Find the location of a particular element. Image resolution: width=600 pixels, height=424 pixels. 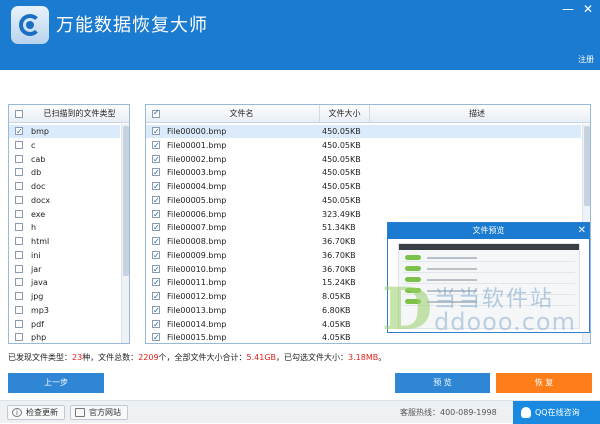

select-all-types-checkbox is located at coordinates (19, 114).